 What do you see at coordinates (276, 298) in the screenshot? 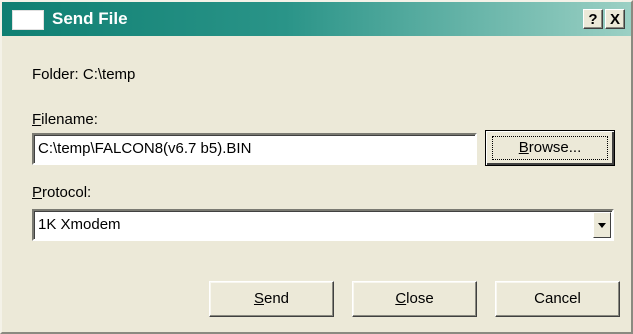
I see `send-label-rest: end` at bounding box center [276, 298].